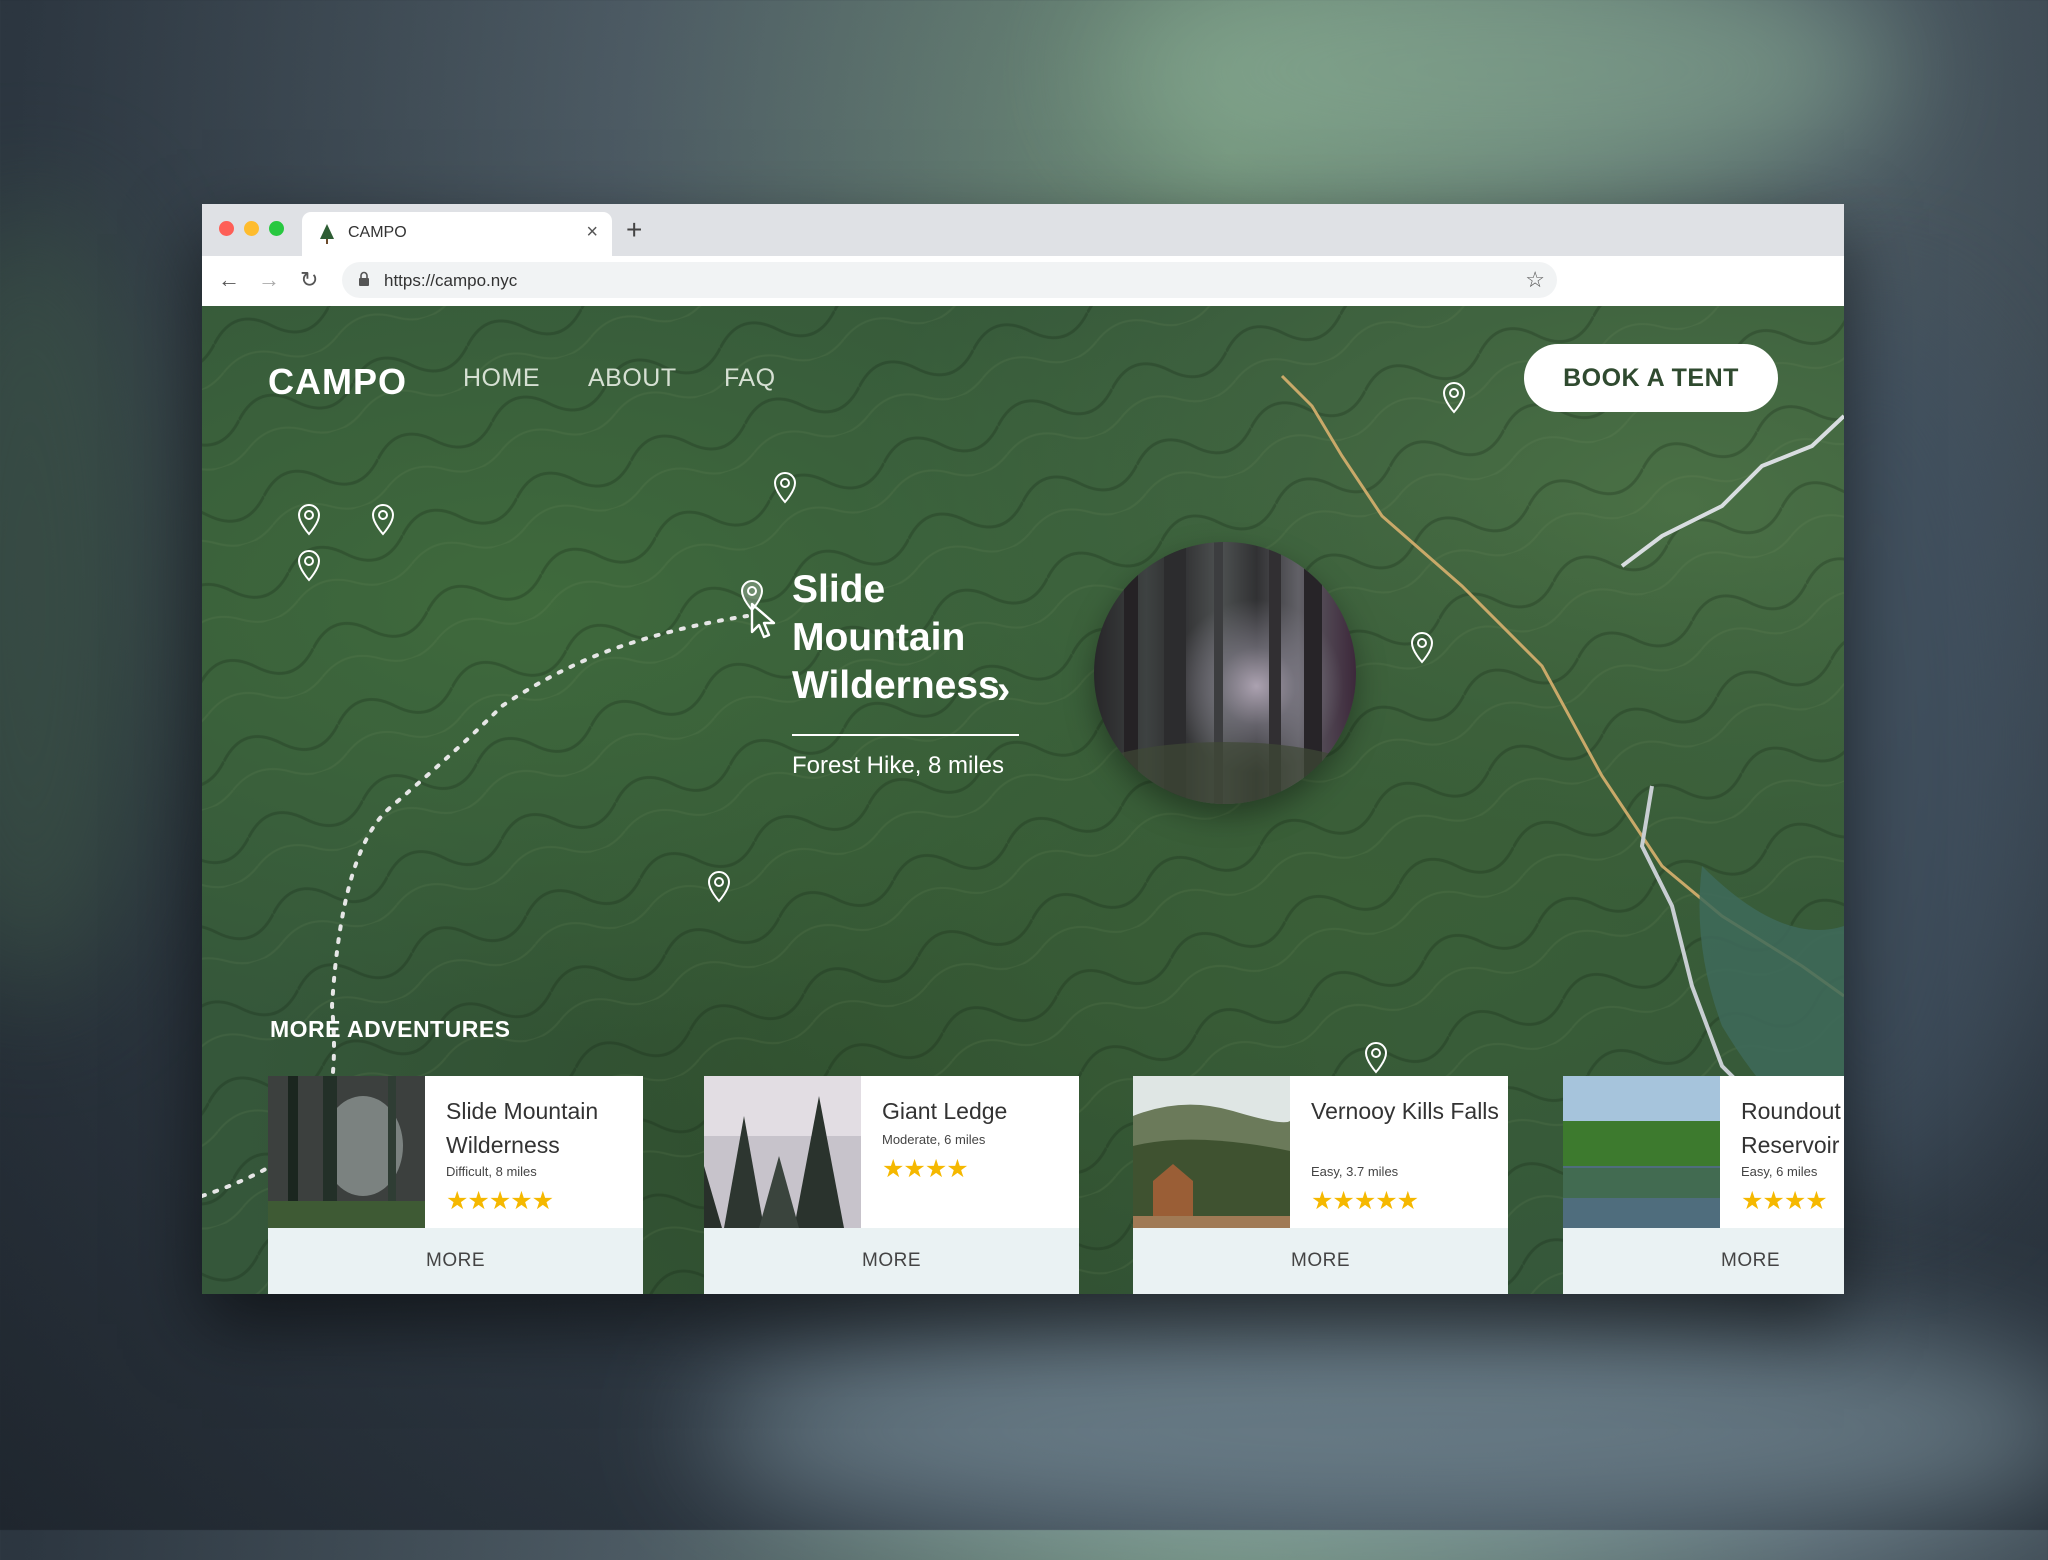  I want to click on featured-subtitle: Forest Hike, 8 miles, so click(898, 765).